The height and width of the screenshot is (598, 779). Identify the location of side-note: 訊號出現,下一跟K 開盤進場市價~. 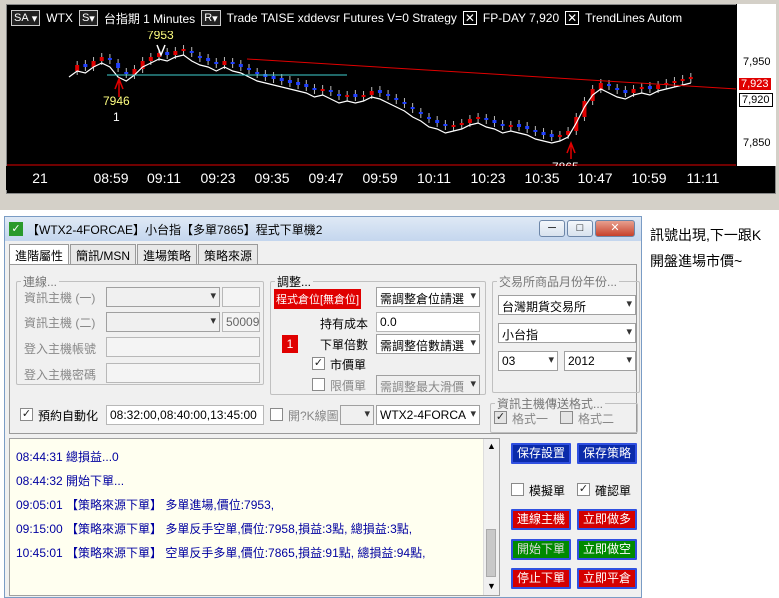
(714, 248).